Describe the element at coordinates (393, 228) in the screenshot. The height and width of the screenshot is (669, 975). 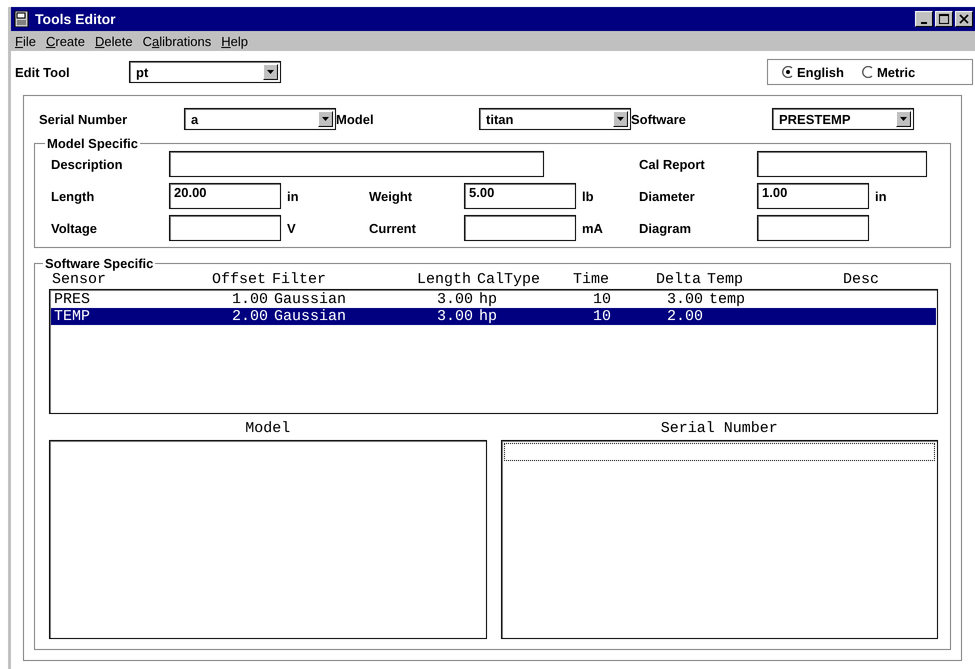
I see `field-label: Current` at that location.